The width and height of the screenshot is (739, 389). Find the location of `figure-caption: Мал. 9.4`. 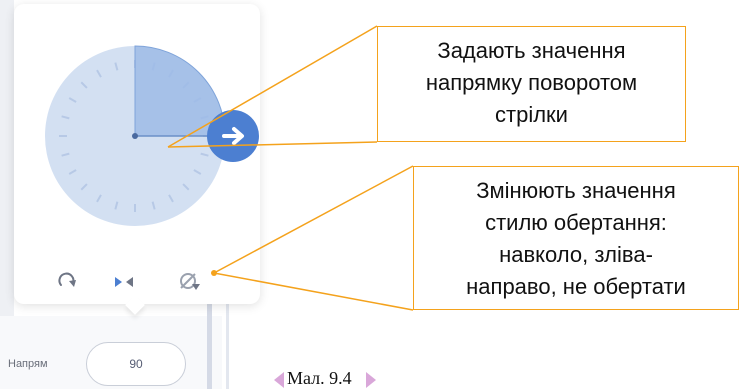

figure-caption: Мал. 9.4 is located at coordinates (319, 378).